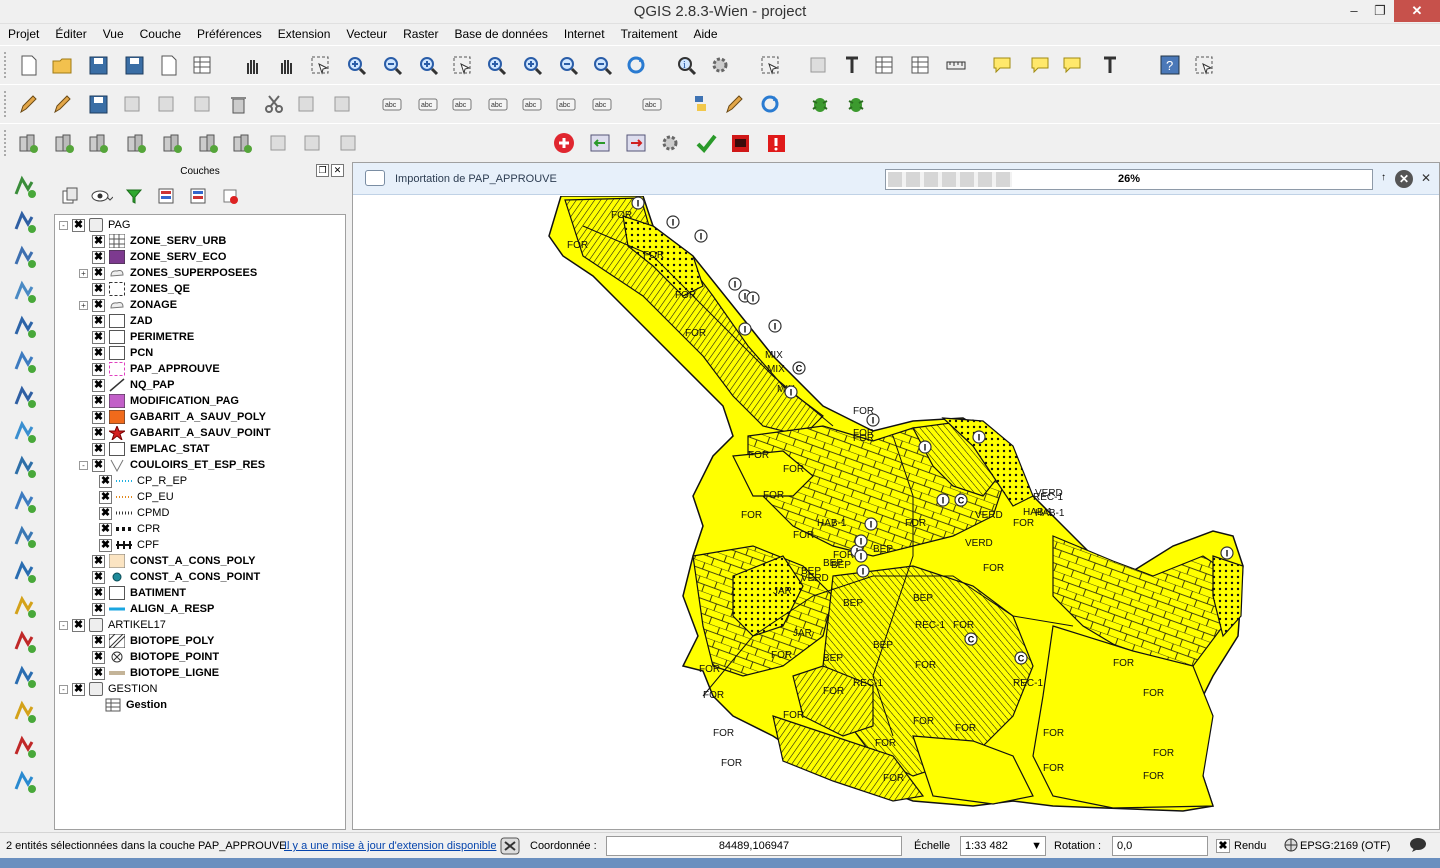 This screenshot has width=1440, height=868. Describe the element at coordinates (428, 104) in the screenshot. I see `label-highlight-icon: abc` at that location.